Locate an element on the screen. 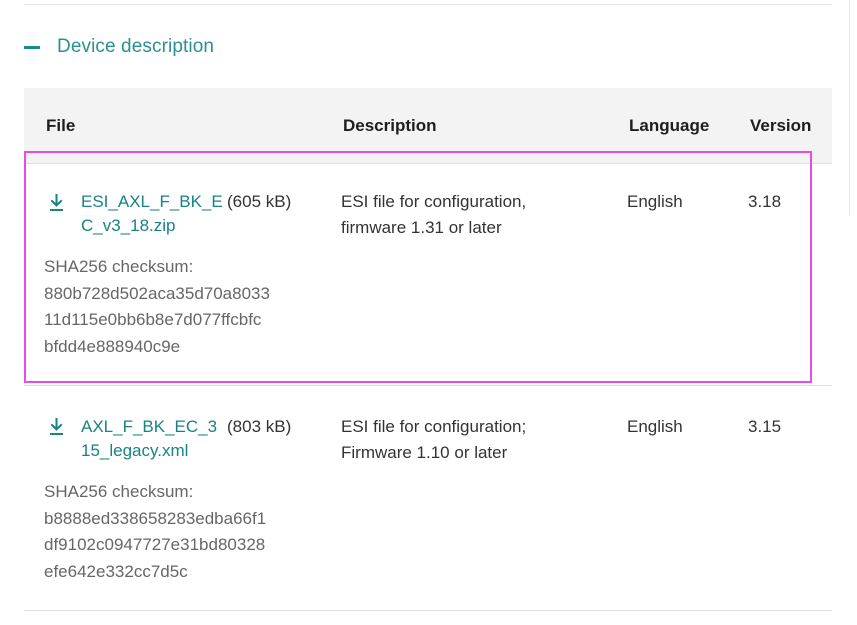 Image resolution: width=857 pixels, height=625 pixels. file-version: 3.18 is located at coordinates (765, 201).